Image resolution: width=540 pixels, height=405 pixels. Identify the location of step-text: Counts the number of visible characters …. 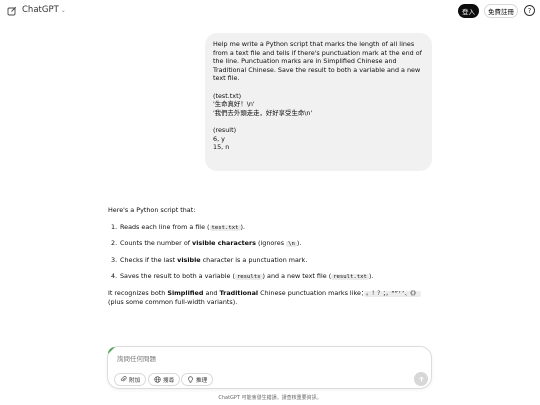
(211, 243).